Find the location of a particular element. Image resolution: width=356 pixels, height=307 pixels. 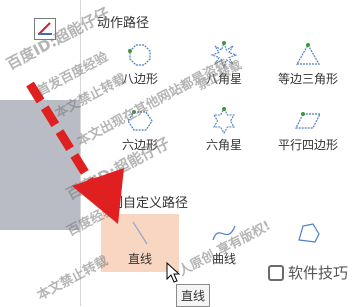

six-point-star-icon is located at coordinates (224, 121).